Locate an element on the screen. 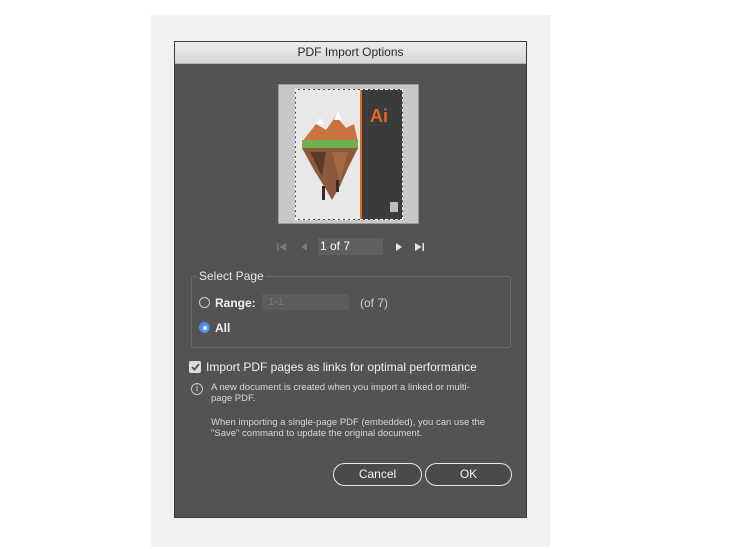 The image size is (747, 549). dialog-title: PDF Import Options is located at coordinates (350, 52).